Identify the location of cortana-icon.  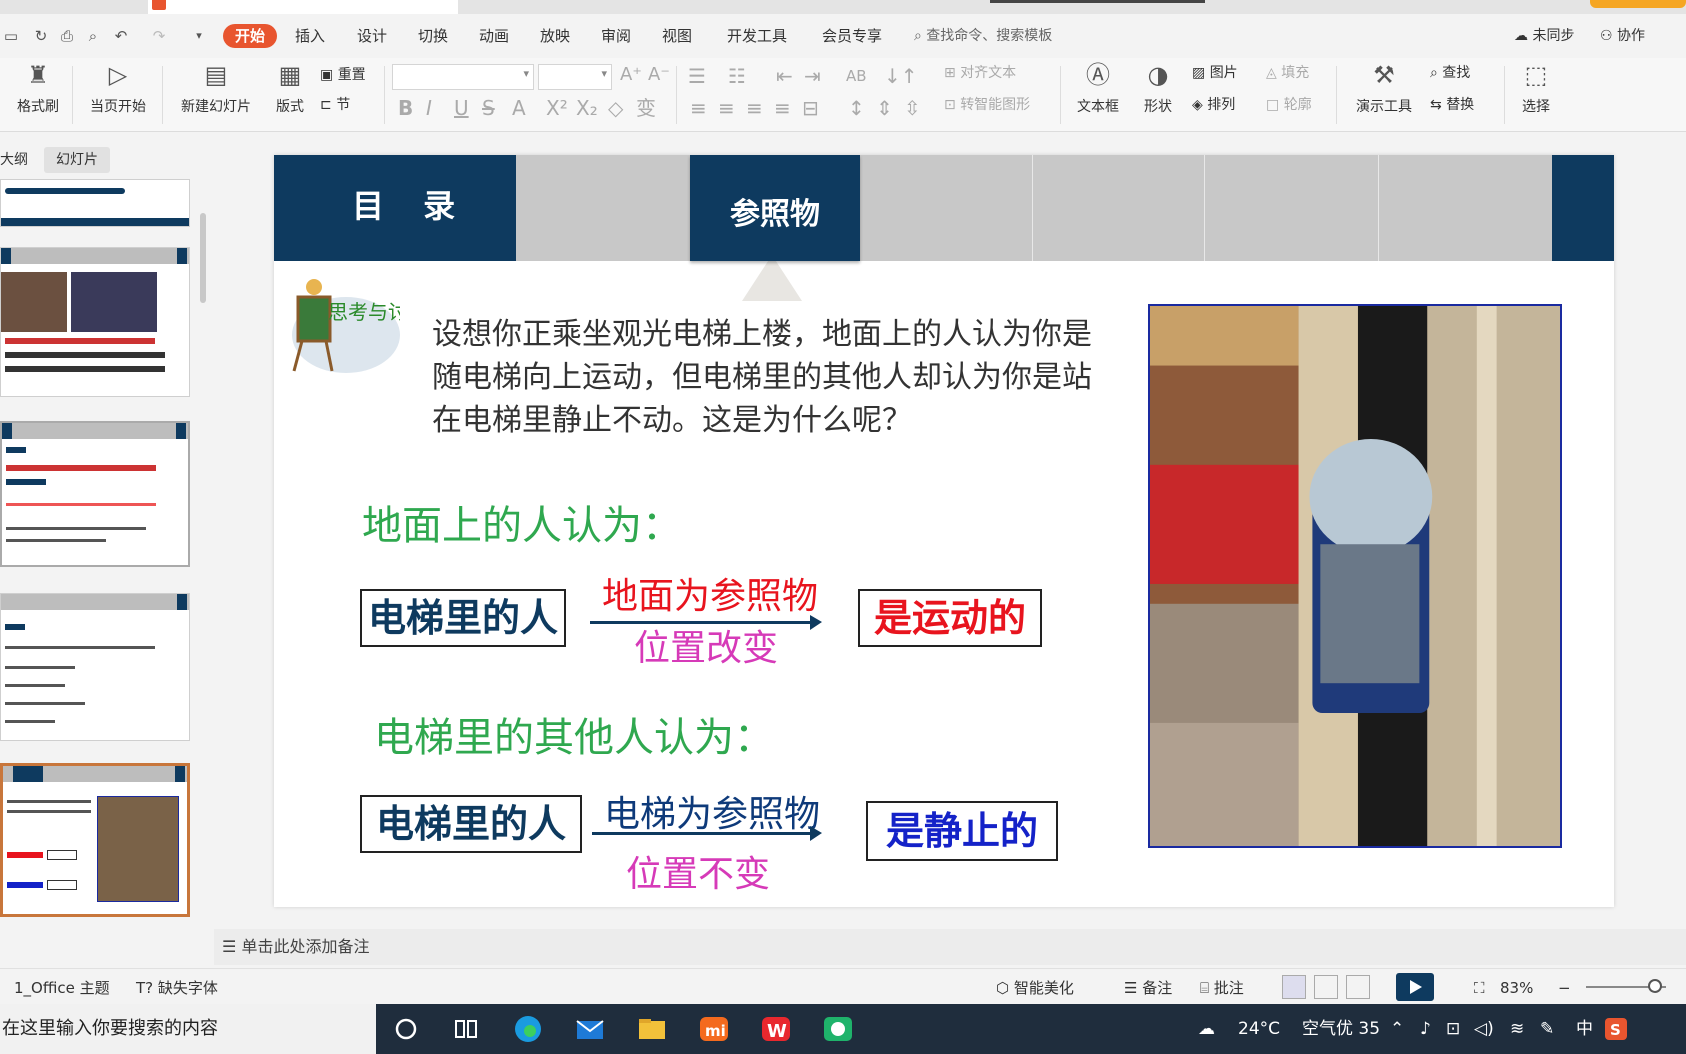
(406, 1029).